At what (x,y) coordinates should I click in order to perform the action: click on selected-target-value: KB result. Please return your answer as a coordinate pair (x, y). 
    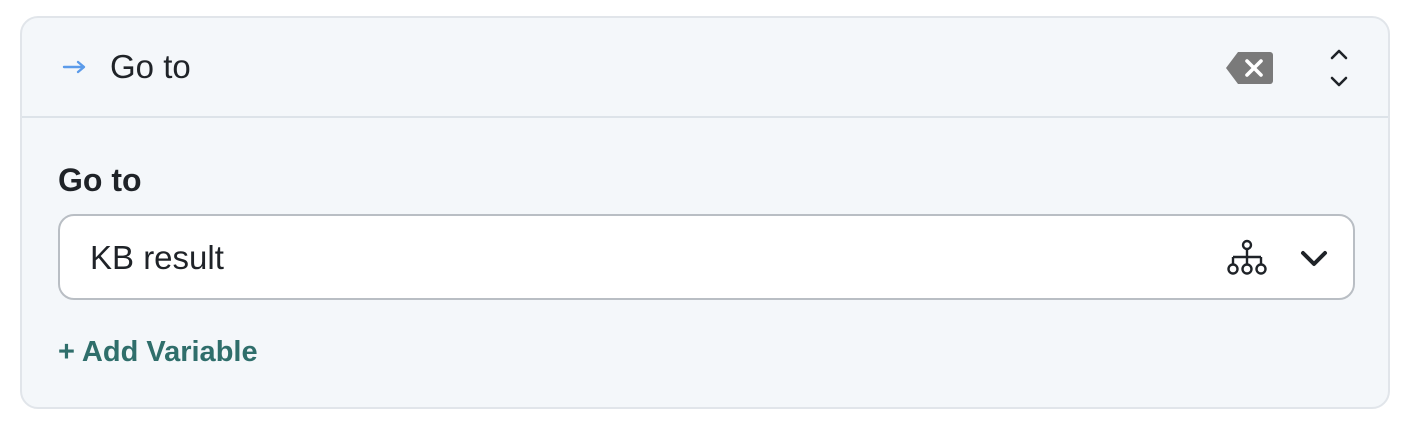
    Looking at the image, I should click on (157, 257).